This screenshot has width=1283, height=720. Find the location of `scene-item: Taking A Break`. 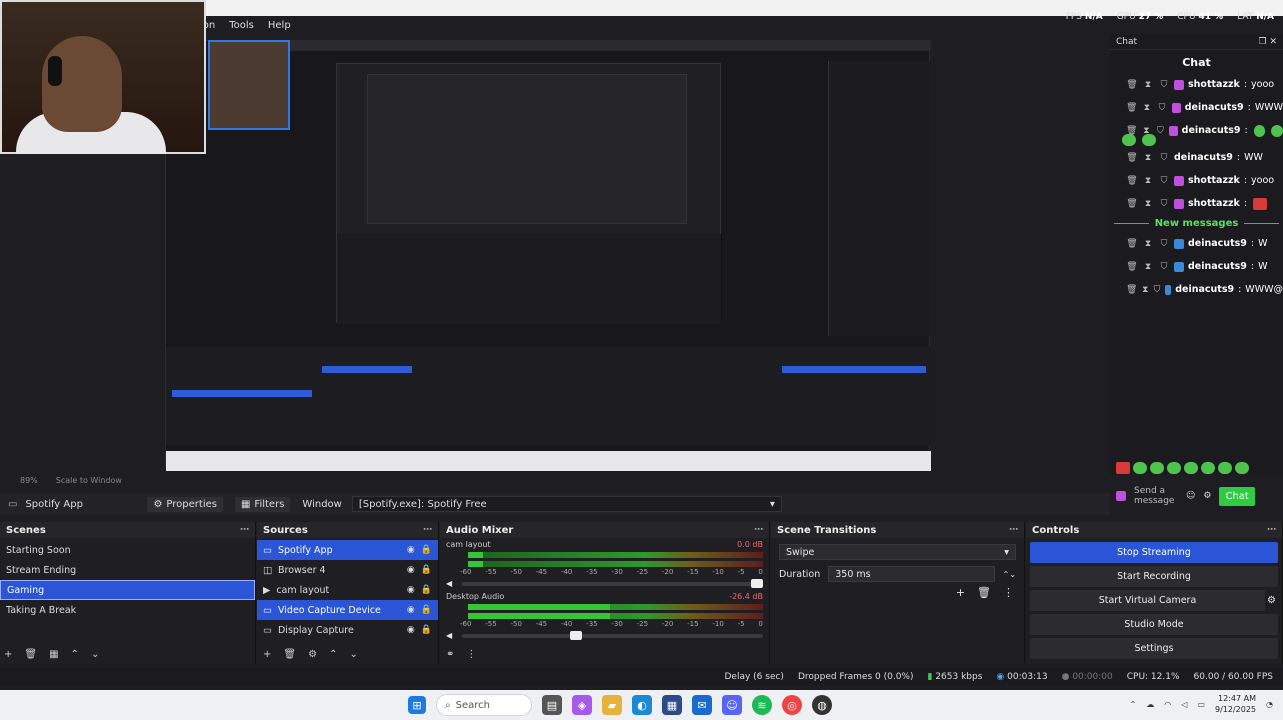

scene-item: Taking A Break is located at coordinates (127, 610).